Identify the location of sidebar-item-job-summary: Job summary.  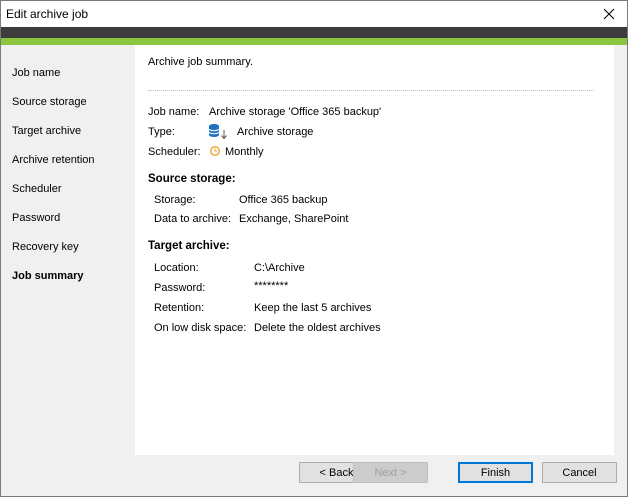
(48, 276).